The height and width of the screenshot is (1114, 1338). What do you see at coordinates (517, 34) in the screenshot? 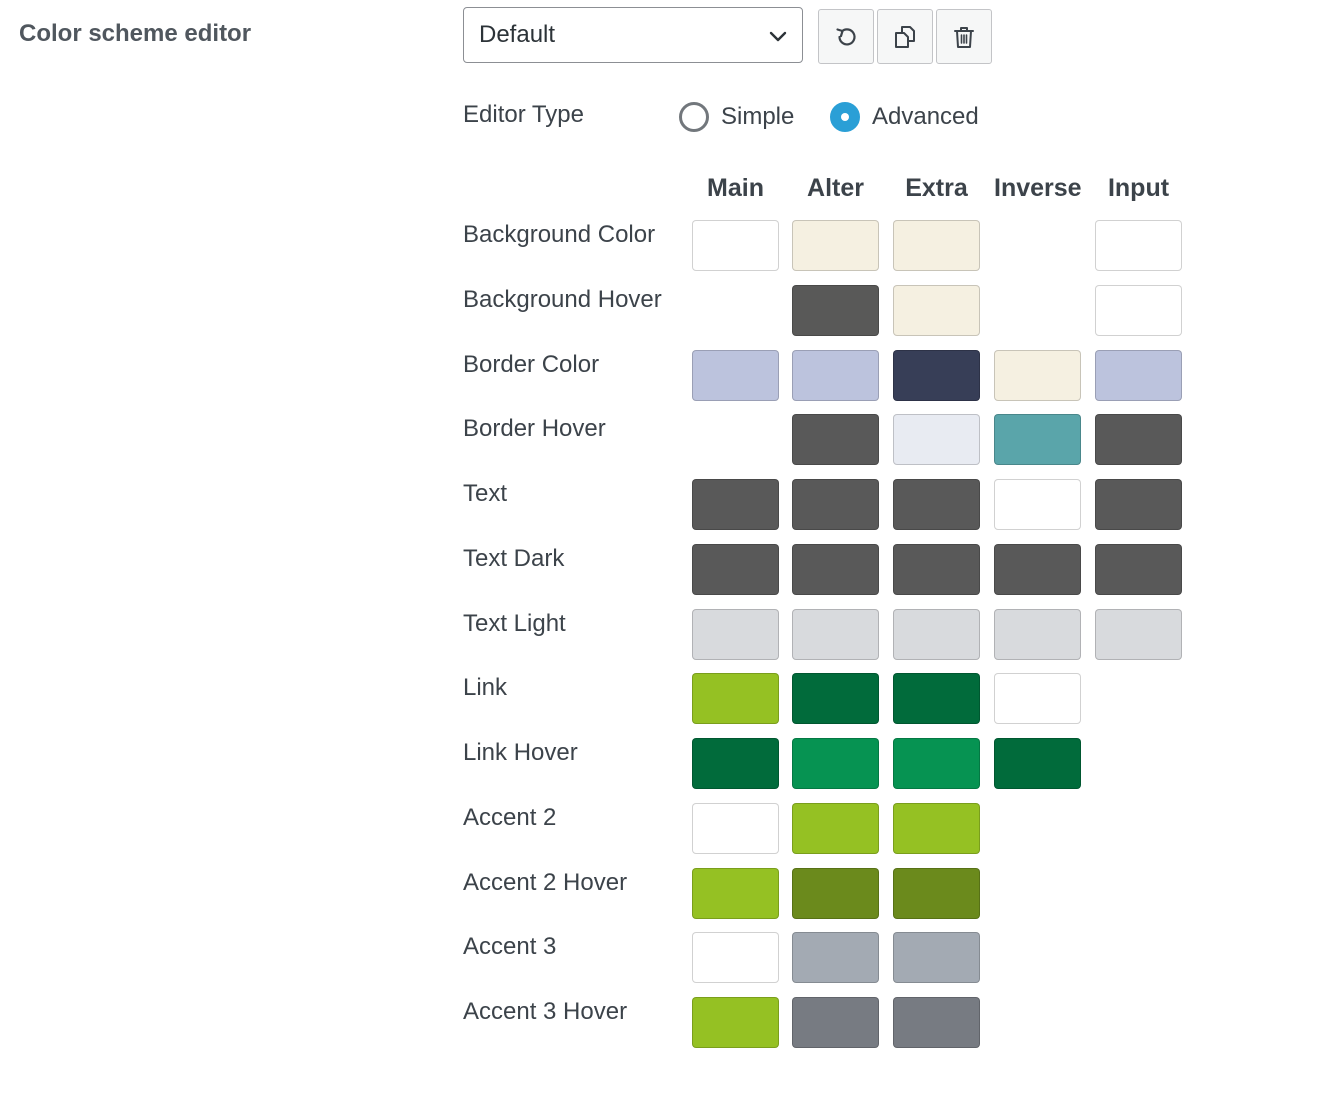
I see `scheme-select-value: Default` at bounding box center [517, 34].